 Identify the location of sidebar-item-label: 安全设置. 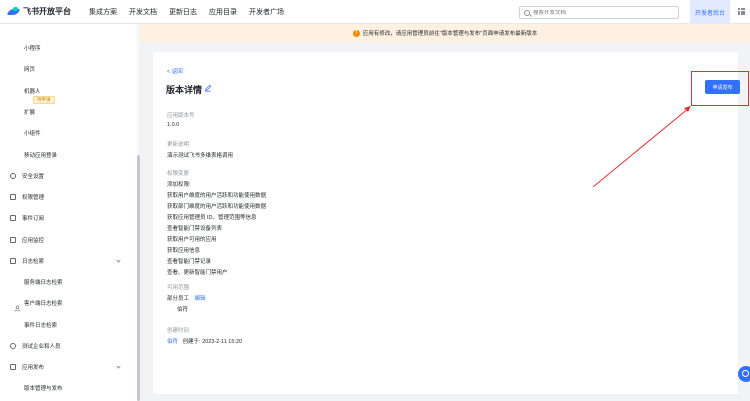
(33, 177).